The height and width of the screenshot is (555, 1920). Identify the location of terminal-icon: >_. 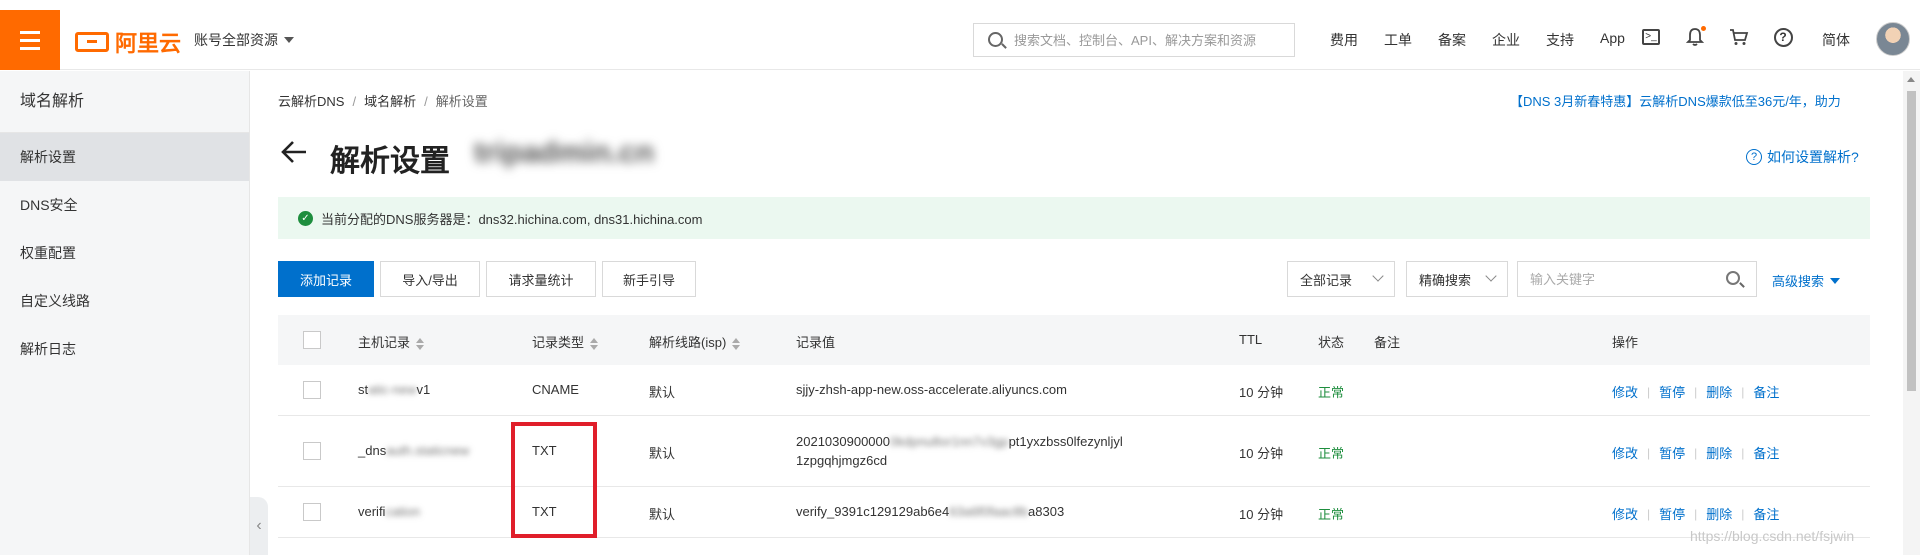
(1651, 37).